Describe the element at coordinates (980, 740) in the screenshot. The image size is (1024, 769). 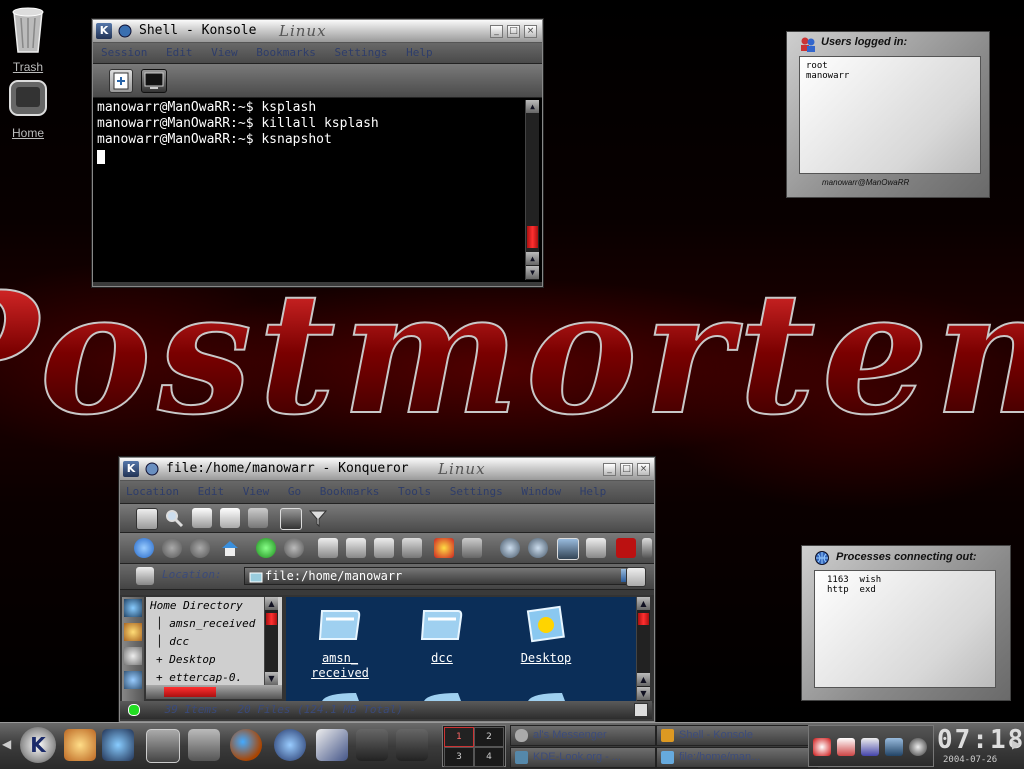
I see `clock-time: 07:18` at that location.